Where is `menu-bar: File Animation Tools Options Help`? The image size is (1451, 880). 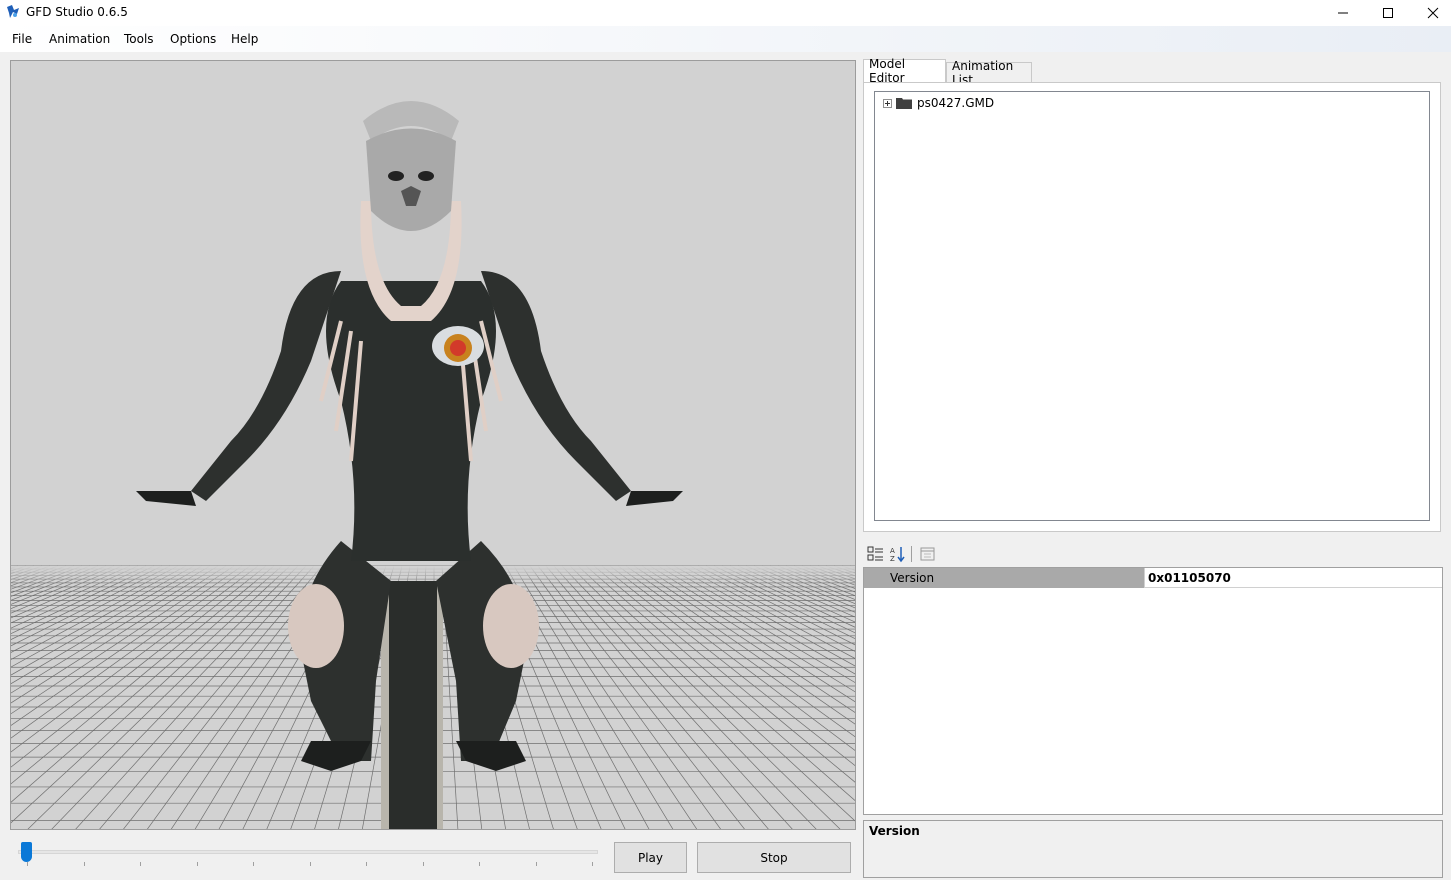
menu-bar: File Animation Tools Options Help is located at coordinates (725, 39).